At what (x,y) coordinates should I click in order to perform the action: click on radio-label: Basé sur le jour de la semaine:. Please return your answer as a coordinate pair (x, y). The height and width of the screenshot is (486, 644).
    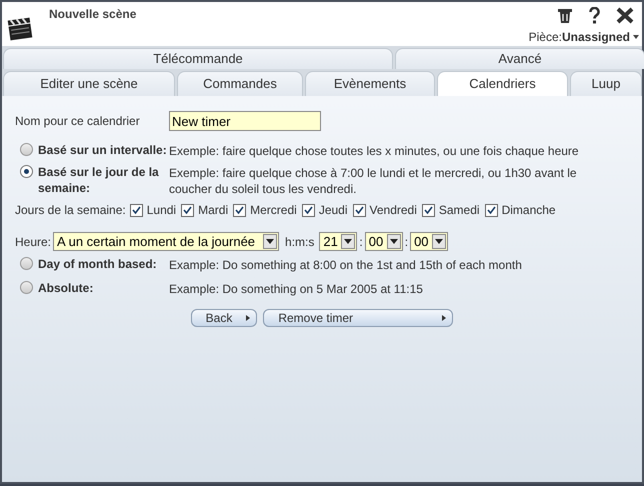
    Looking at the image, I should click on (99, 180).